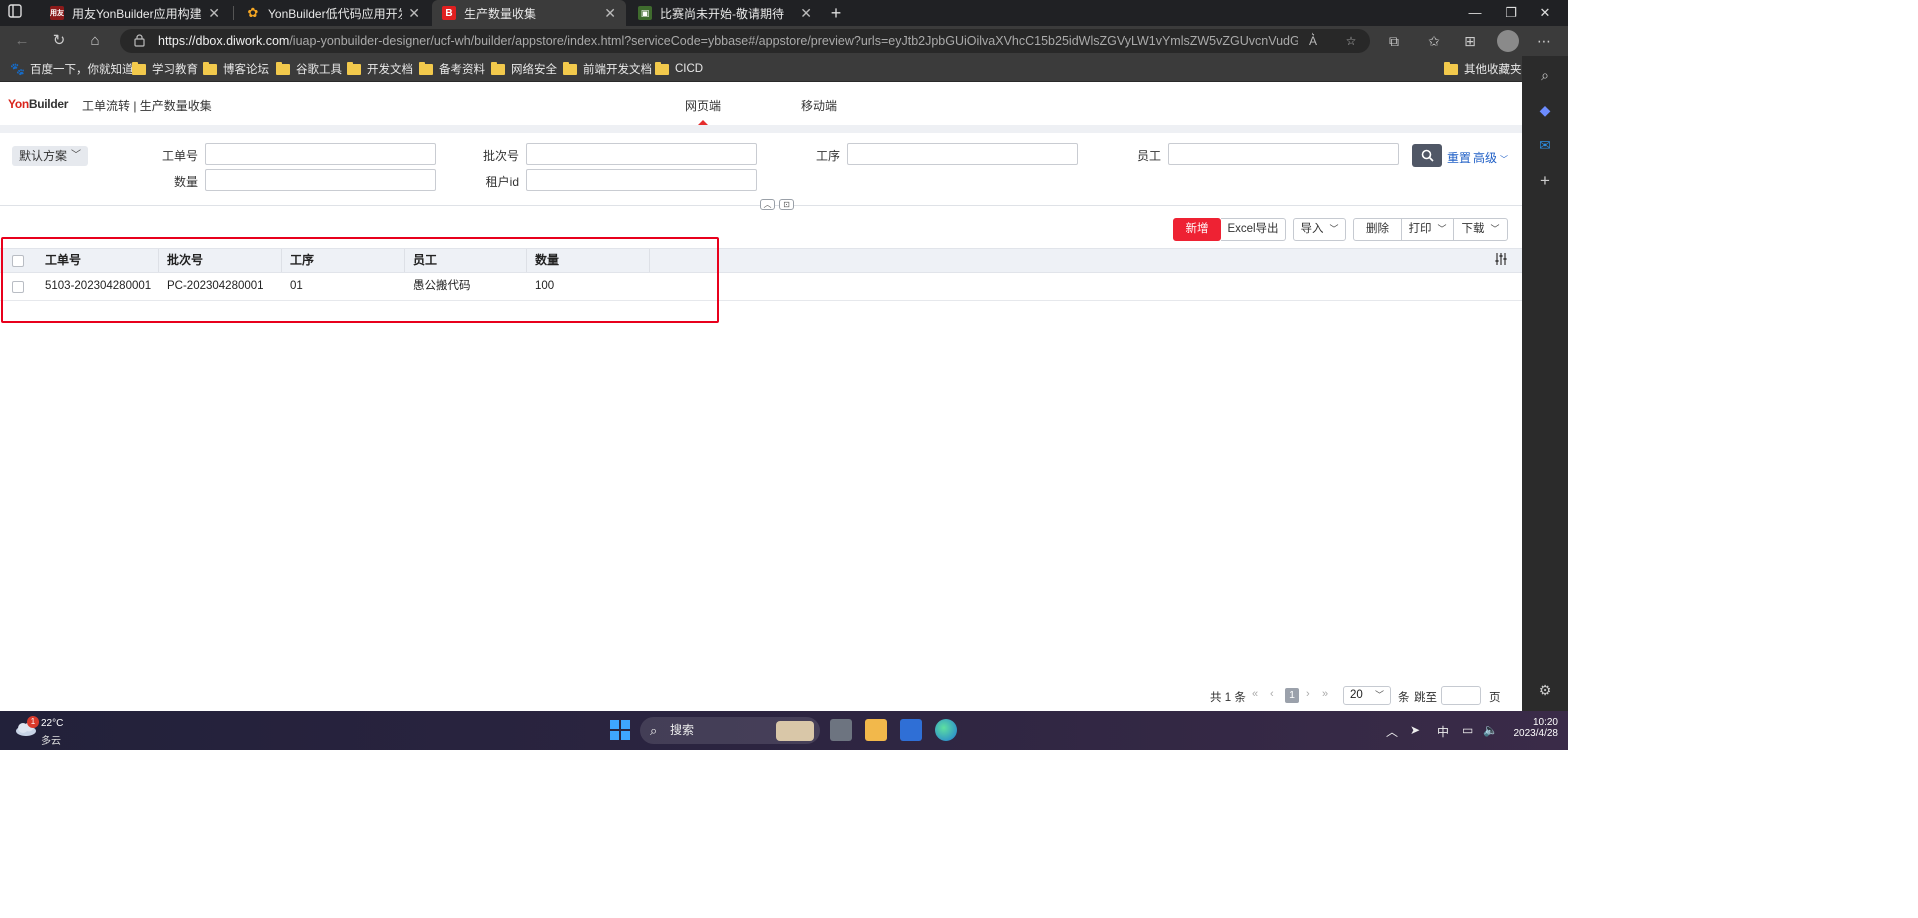  I want to click on bookmark-folder-security: 网络安全, so click(524, 69).